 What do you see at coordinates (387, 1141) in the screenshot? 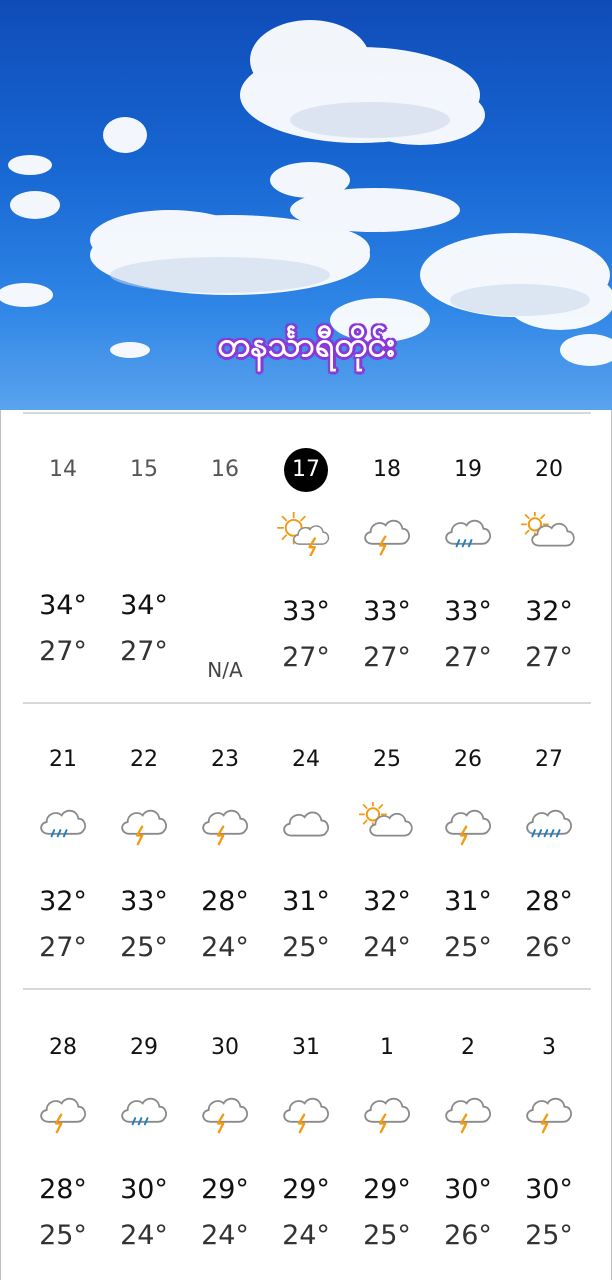
I see `day-cell: 1 29° 25°` at bounding box center [387, 1141].